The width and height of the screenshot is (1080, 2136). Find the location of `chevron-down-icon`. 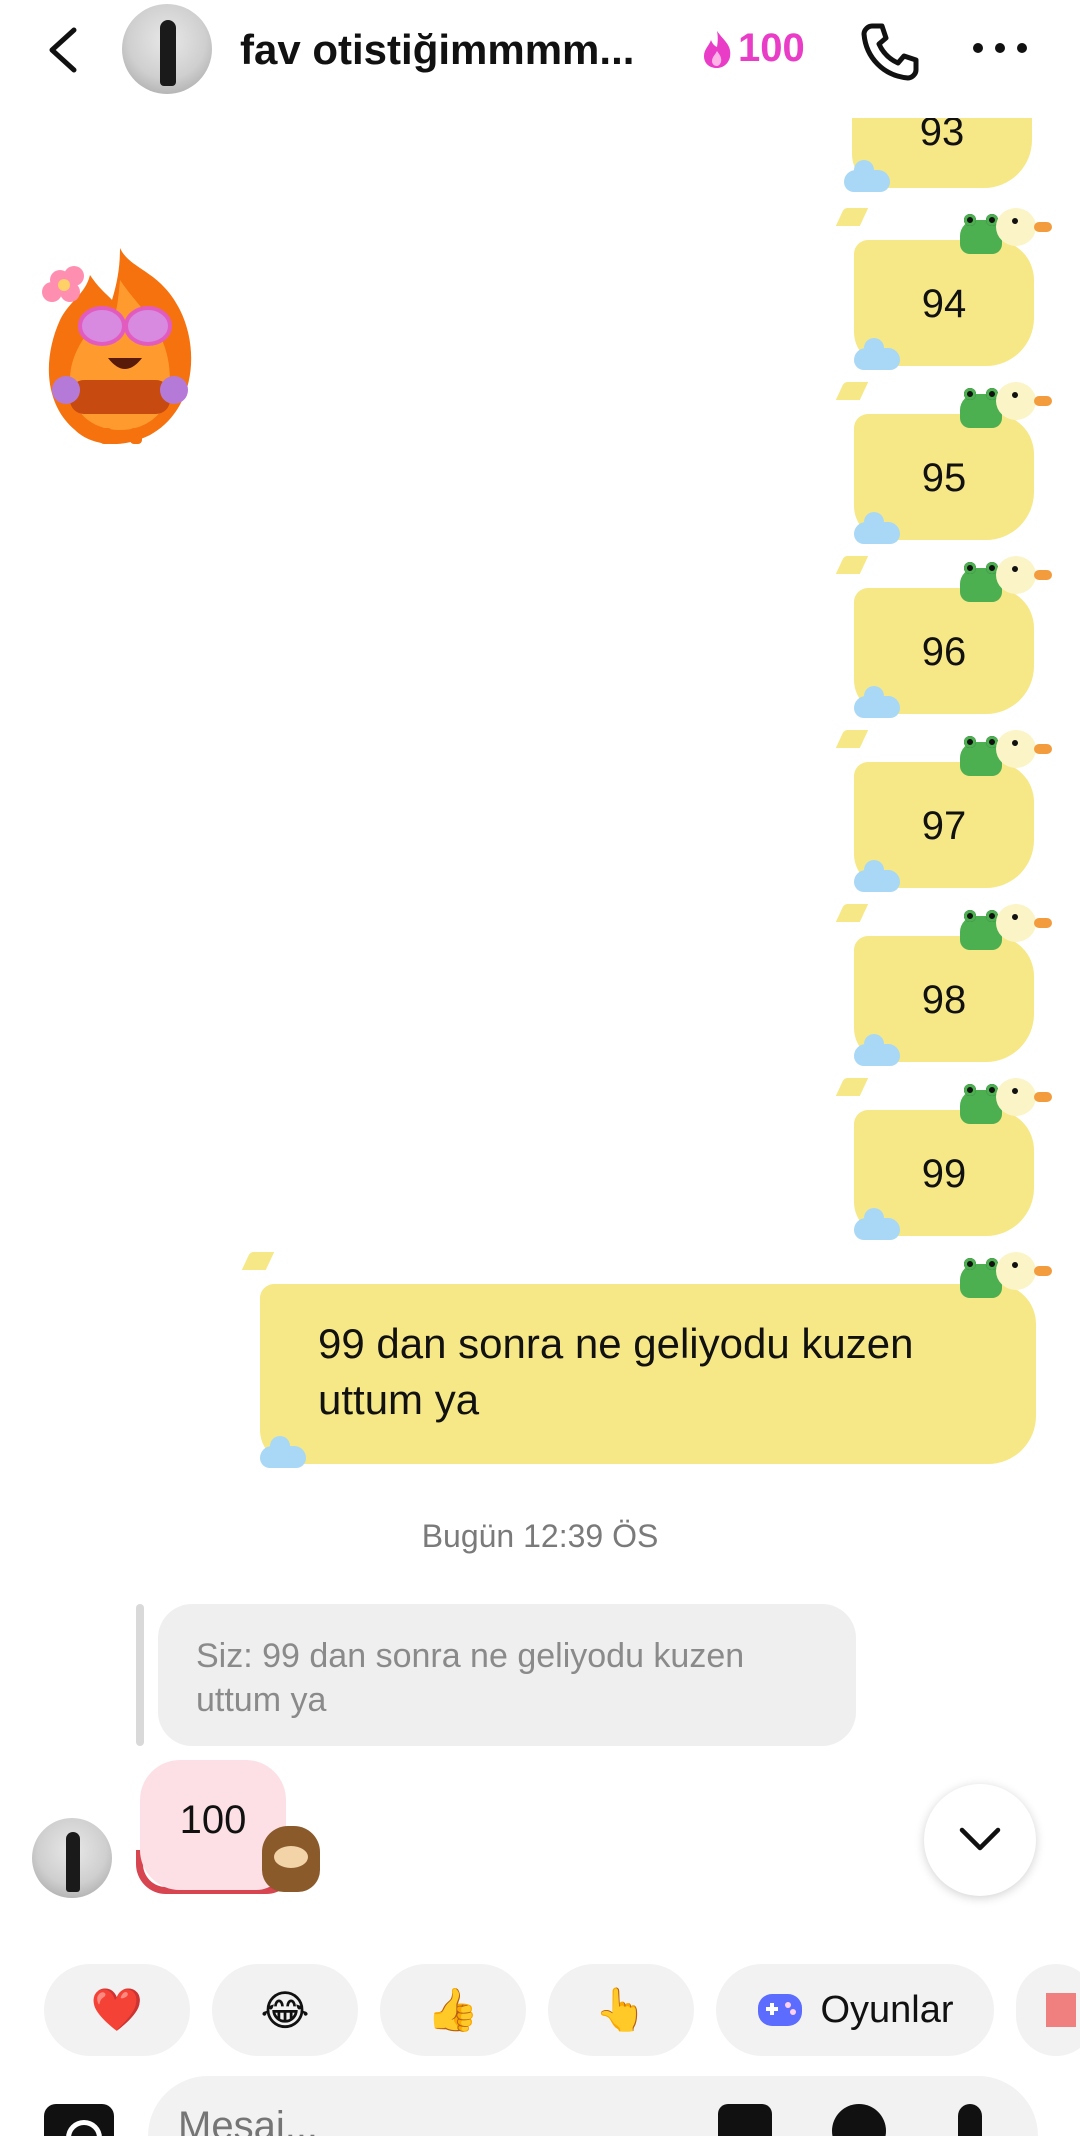

chevron-down-icon is located at coordinates (980, 1839).